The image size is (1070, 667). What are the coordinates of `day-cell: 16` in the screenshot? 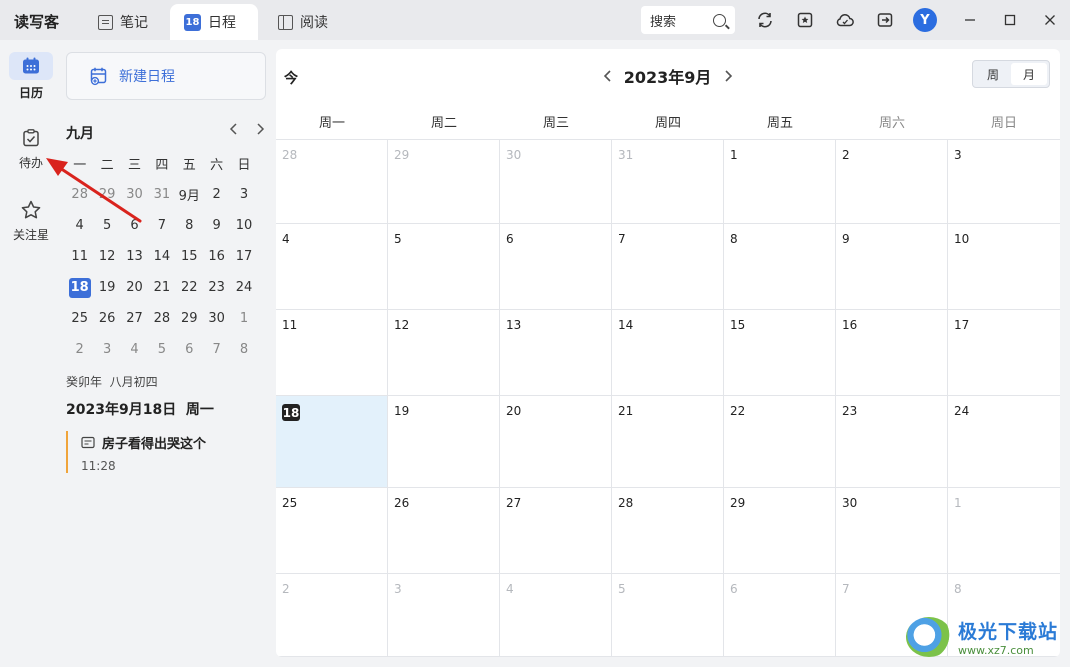 It's located at (892, 353).